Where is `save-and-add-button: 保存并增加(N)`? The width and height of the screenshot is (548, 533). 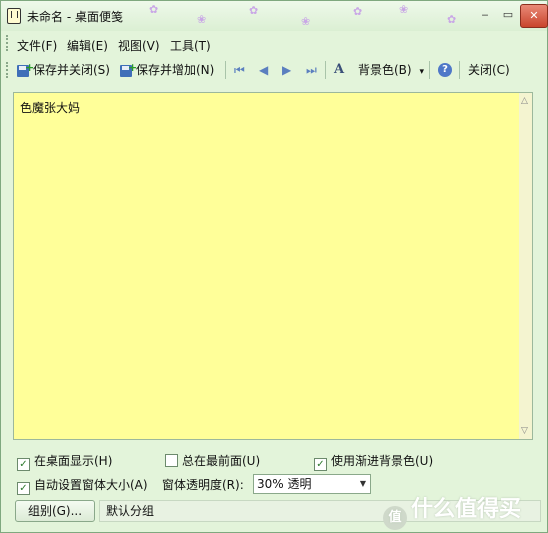 save-and-add-button: 保存并增加(N) is located at coordinates (167, 69).